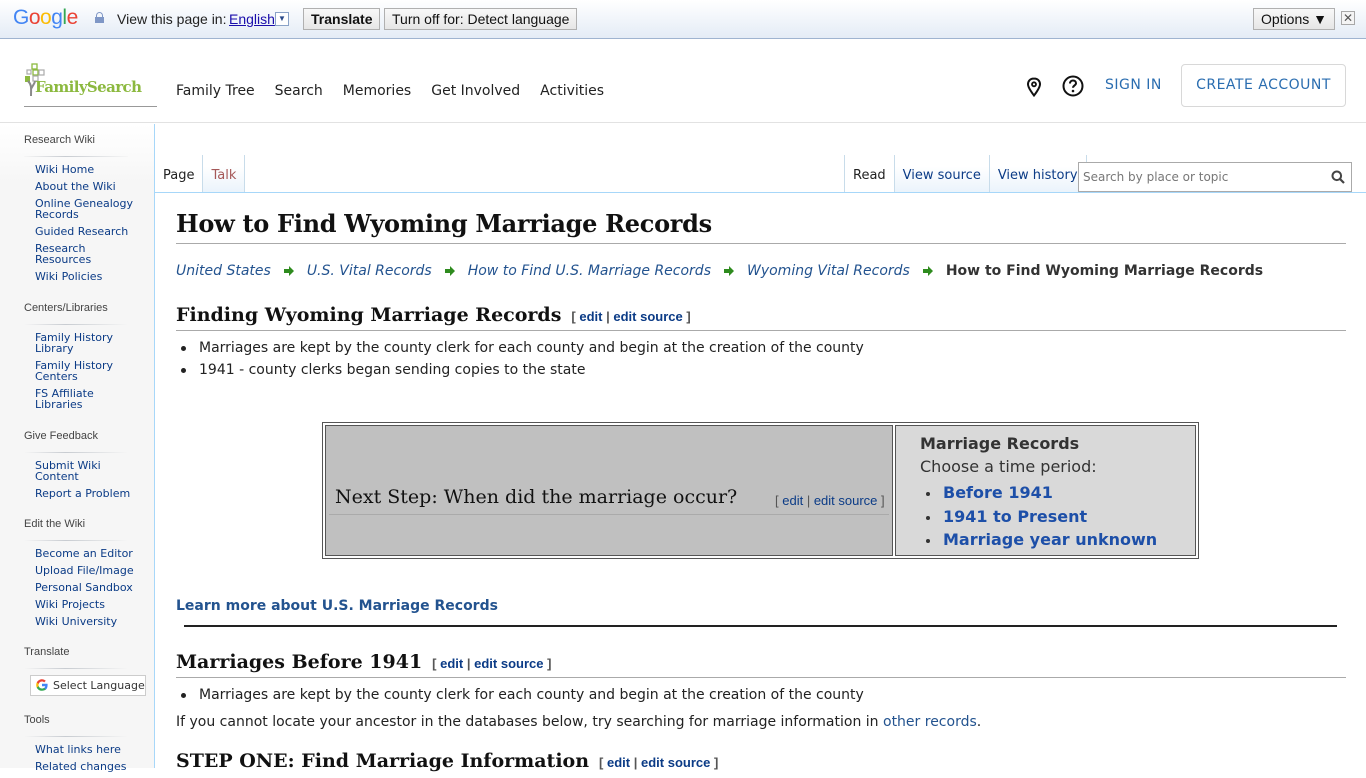 Image resolution: width=1366 pixels, height=778 pixels. What do you see at coordinates (224, 174) in the screenshot?
I see `tab-talk: Talk` at bounding box center [224, 174].